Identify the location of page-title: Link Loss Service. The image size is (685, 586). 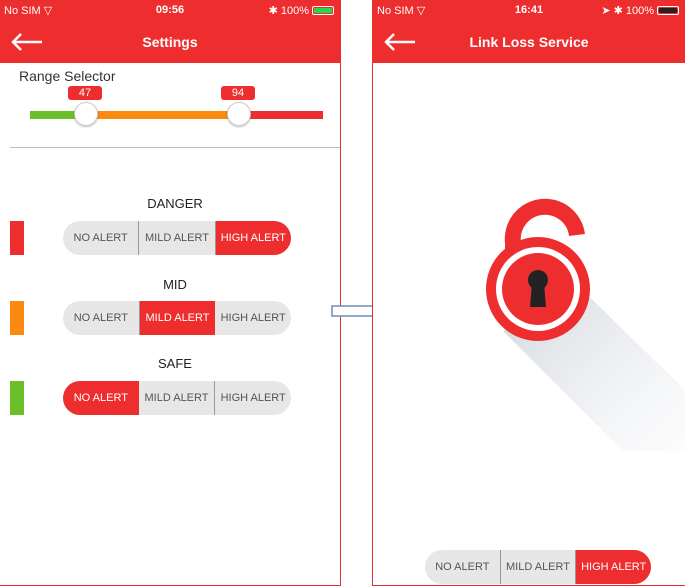
(529, 42).